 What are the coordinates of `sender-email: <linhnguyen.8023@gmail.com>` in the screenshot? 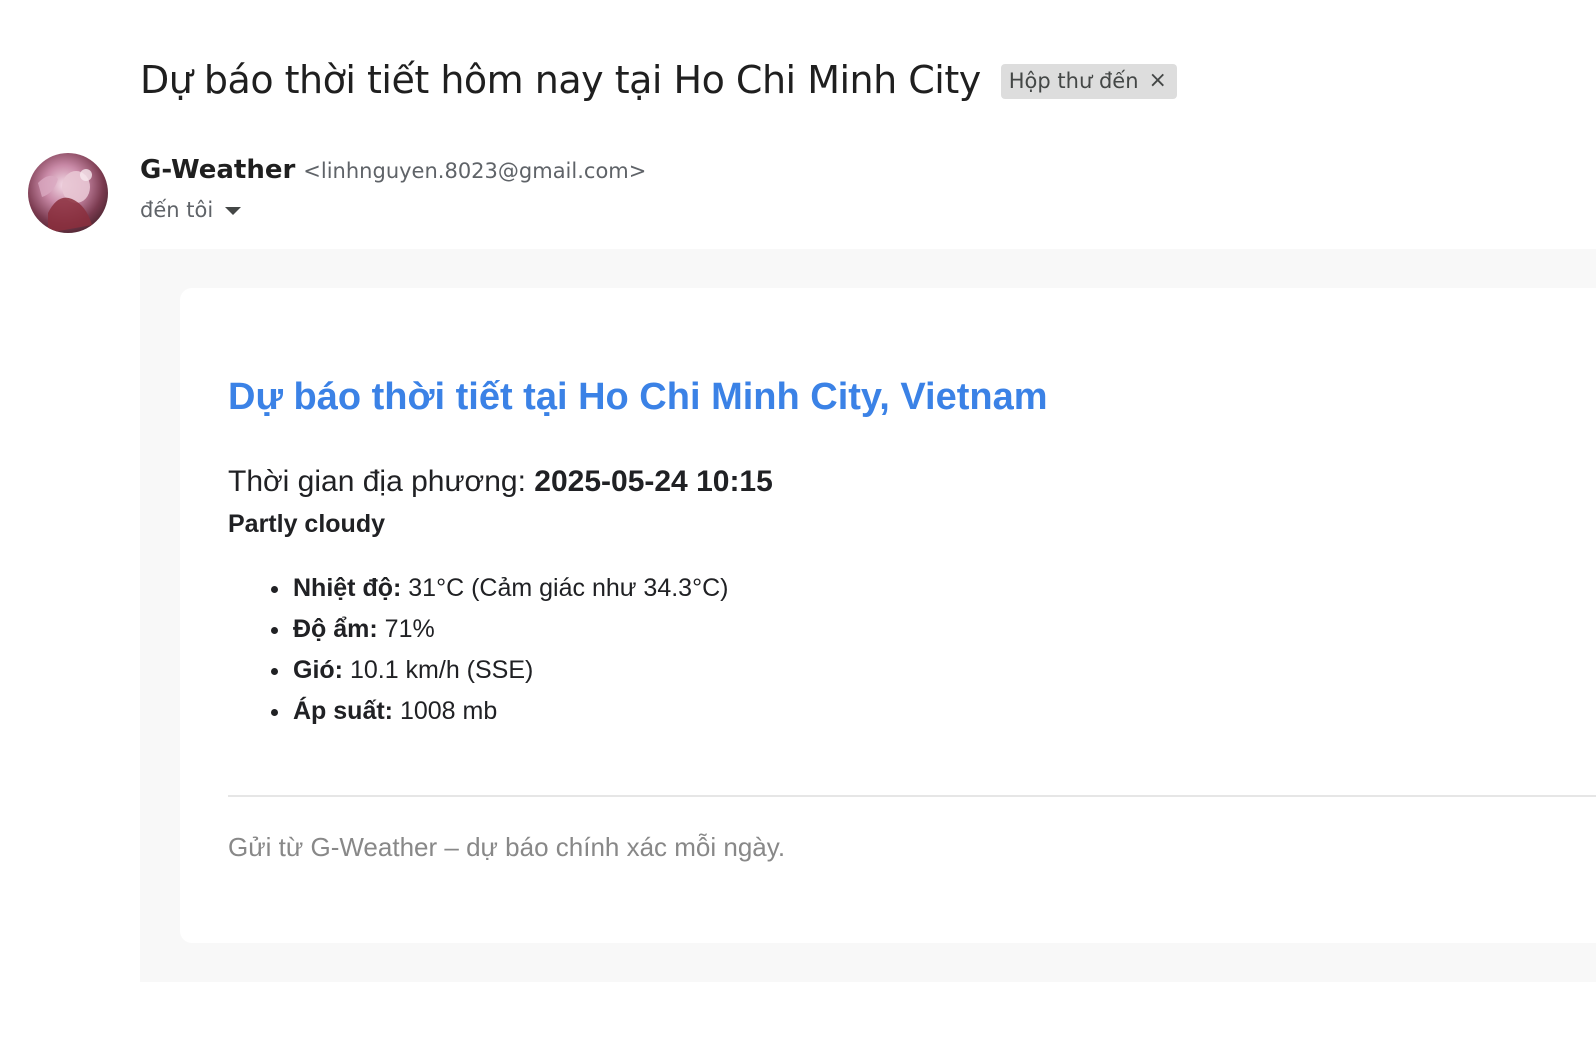 It's located at (475, 171).